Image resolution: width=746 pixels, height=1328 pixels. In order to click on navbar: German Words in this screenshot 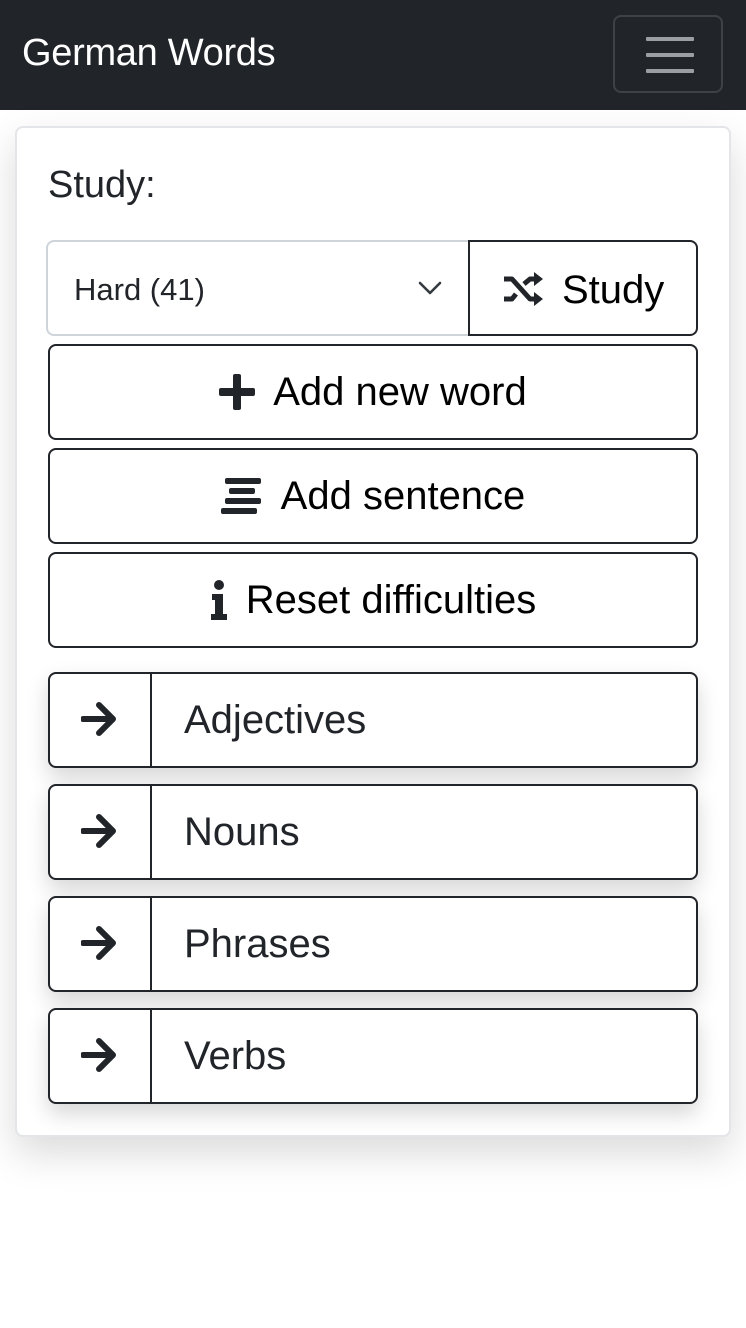, I will do `click(373, 55)`.